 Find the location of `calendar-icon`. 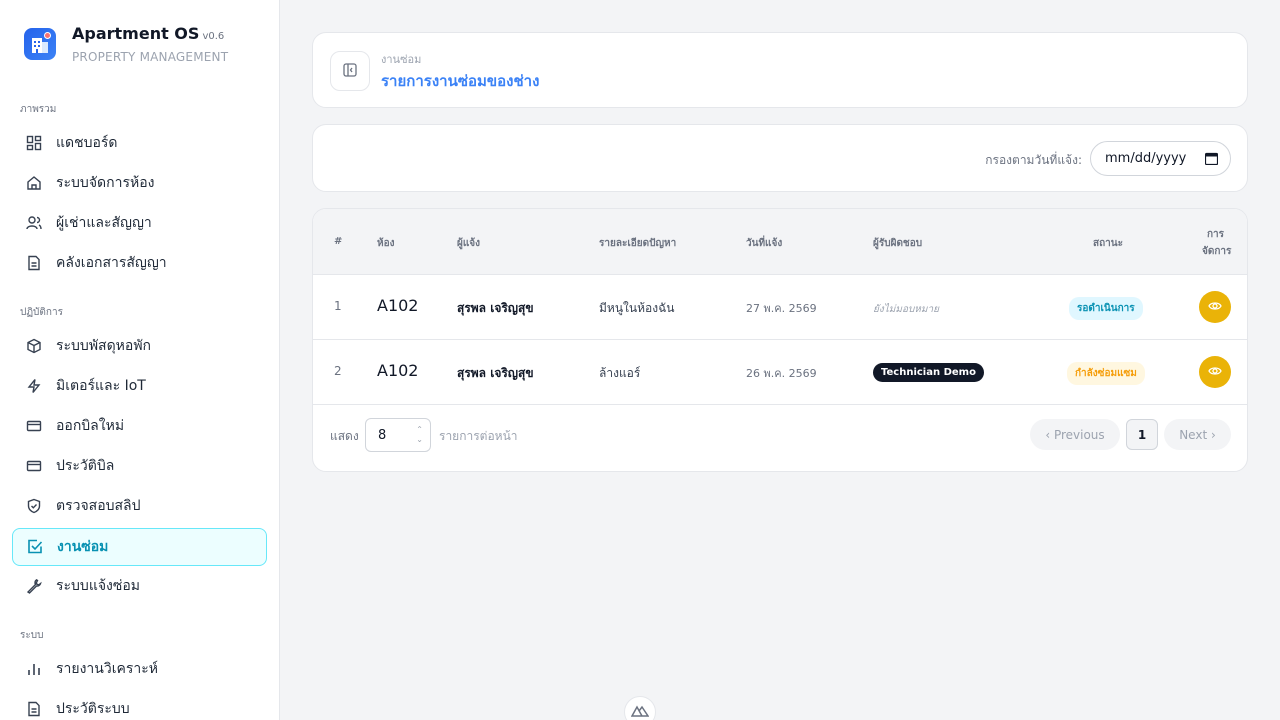

calendar-icon is located at coordinates (1211, 160).